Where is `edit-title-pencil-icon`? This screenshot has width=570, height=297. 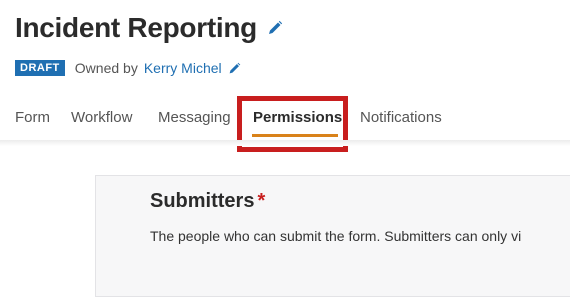
edit-title-pencil-icon is located at coordinates (275, 28).